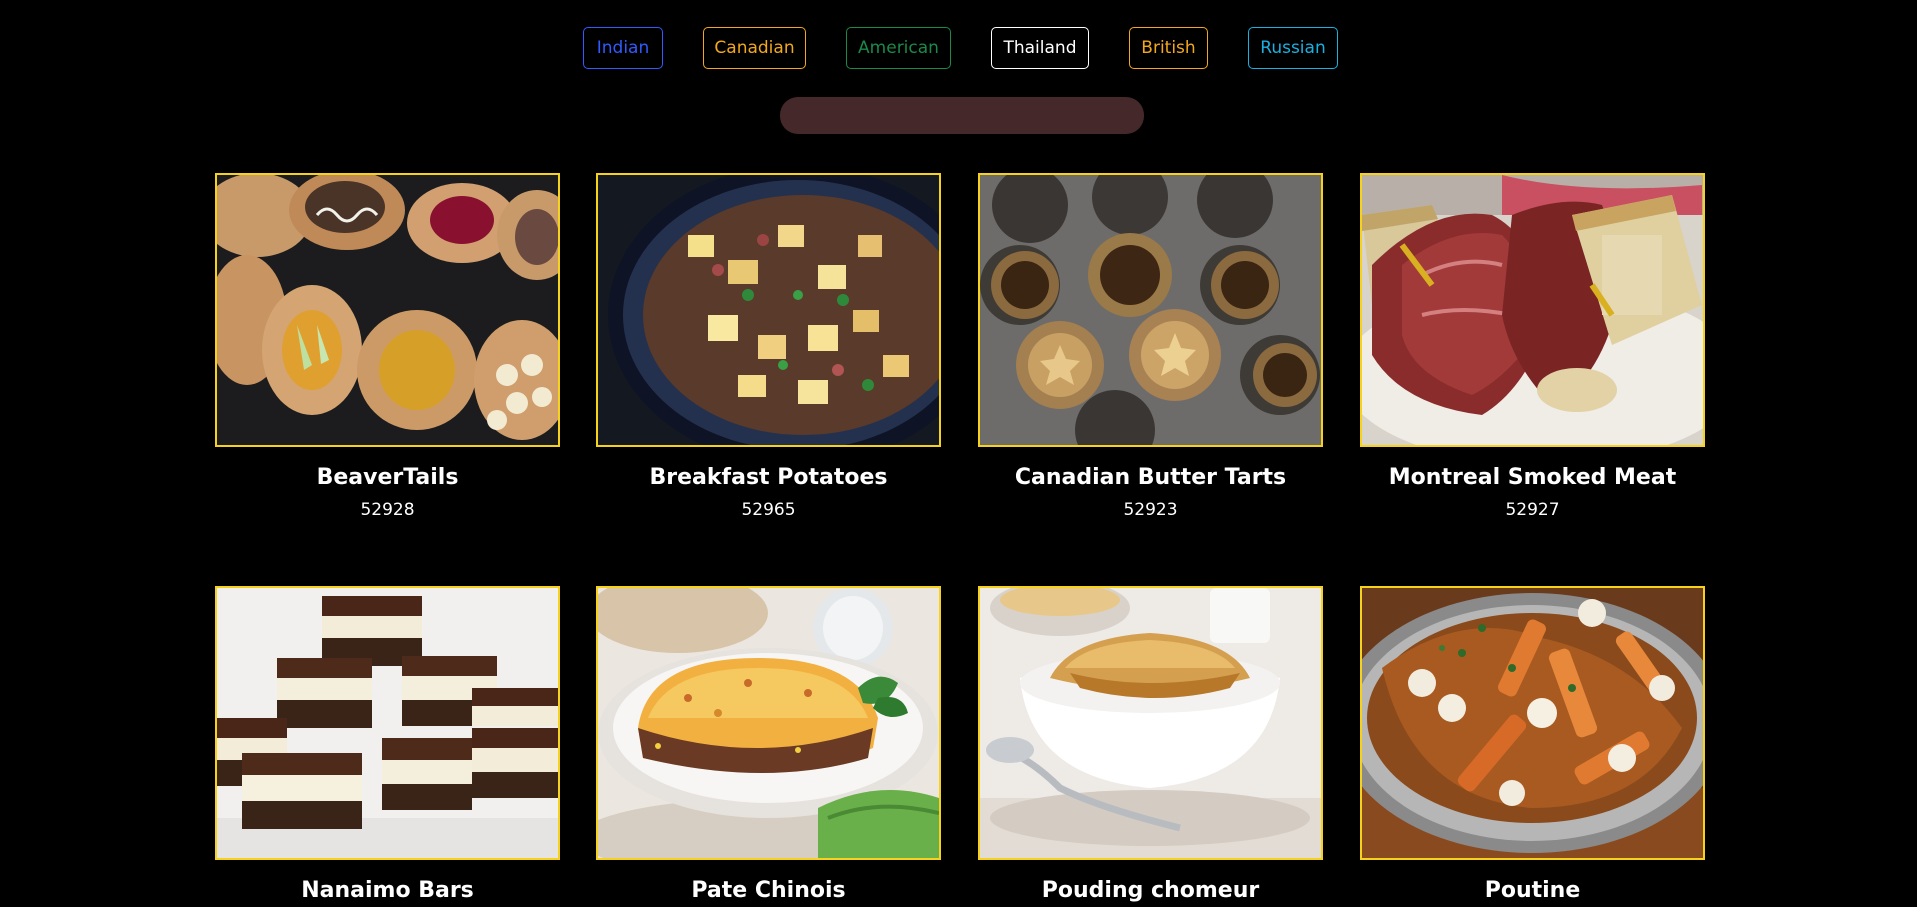 This screenshot has width=1917, height=907. What do you see at coordinates (387, 890) in the screenshot?
I see `meal-name: Nanaimo Bars` at bounding box center [387, 890].